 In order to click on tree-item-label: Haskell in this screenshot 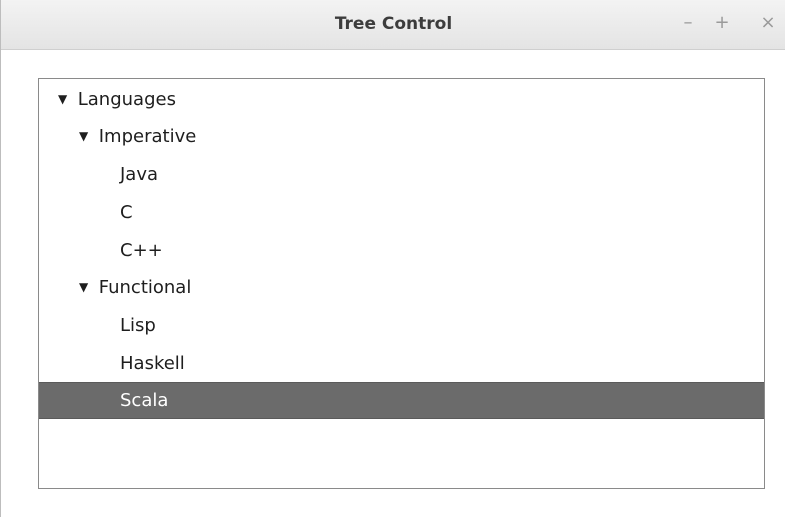, I will do `click(152, 363)`.